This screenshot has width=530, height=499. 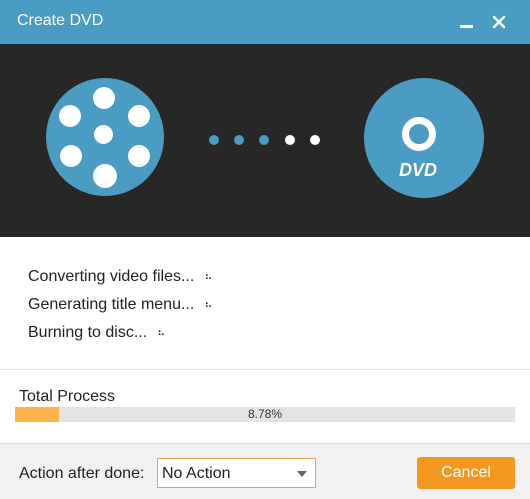 I want to click on close-button, so click(x=499, y=22).